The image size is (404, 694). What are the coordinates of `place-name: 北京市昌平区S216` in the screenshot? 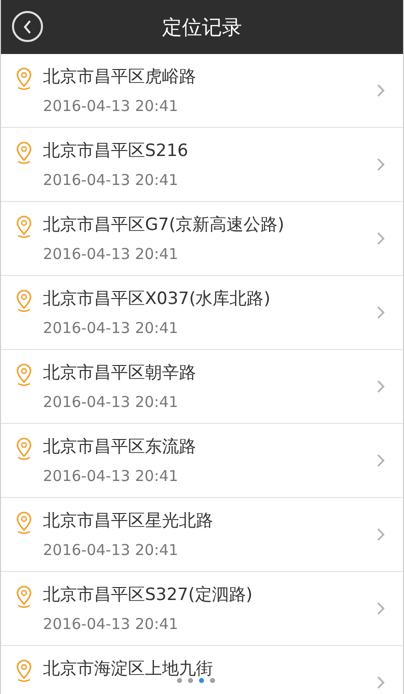 It's located at (115, 151).